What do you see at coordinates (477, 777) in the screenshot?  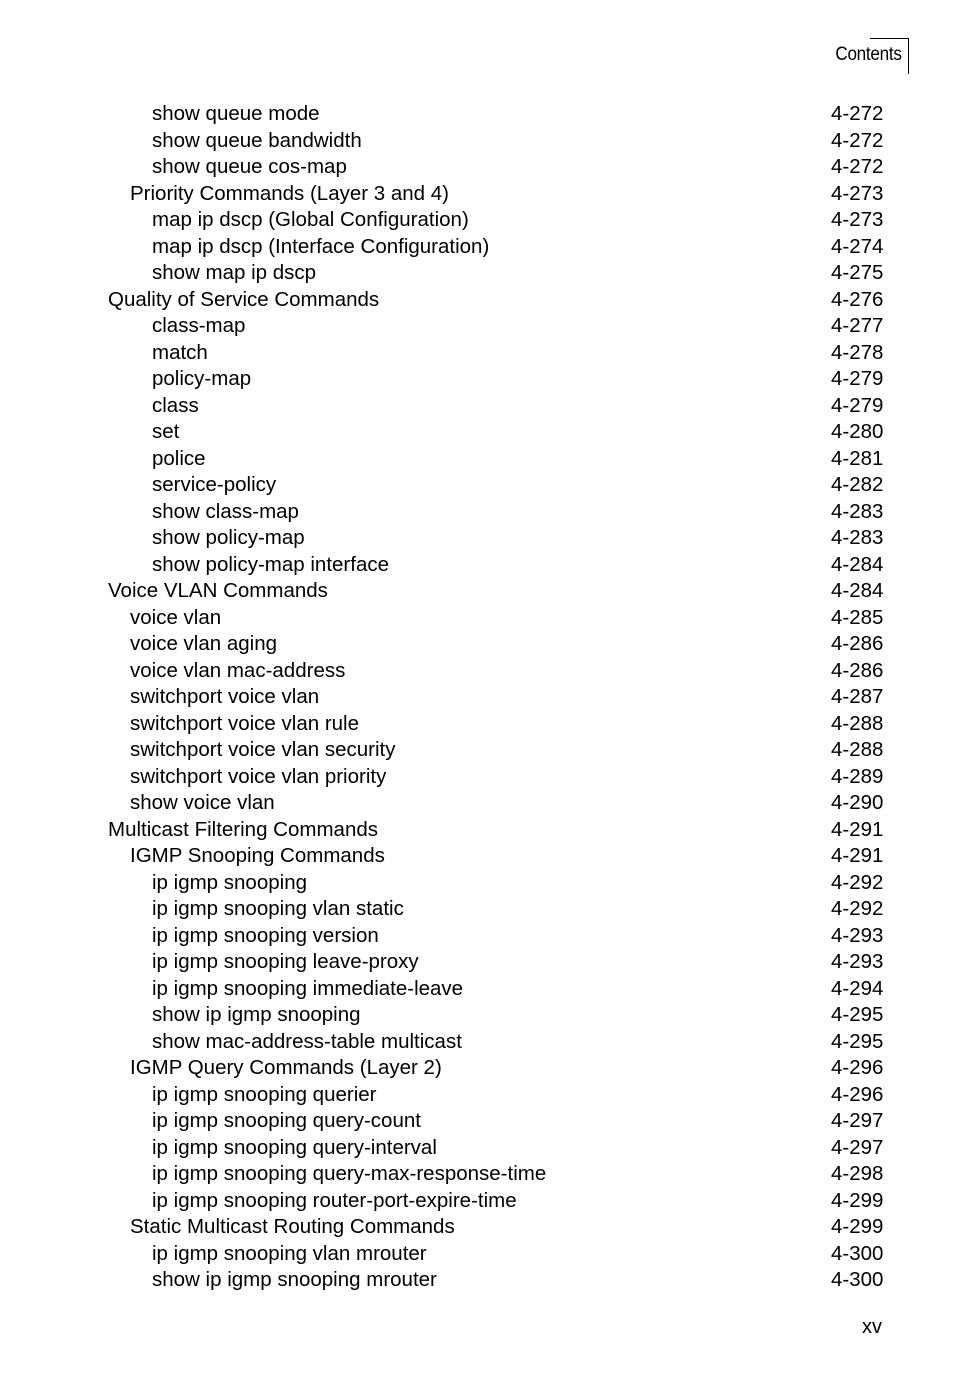 I see `toc-entry: switchport voice vlan priority 4-289` at bounding box center [477, 777].